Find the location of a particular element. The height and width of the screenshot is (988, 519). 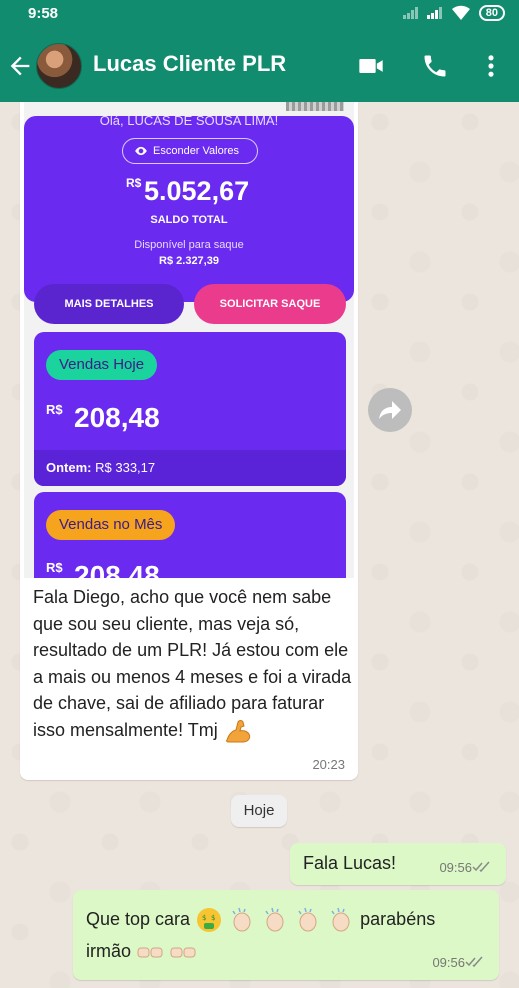

yesterday-value: R$ 333,17 is located at coordinates (125, 467).